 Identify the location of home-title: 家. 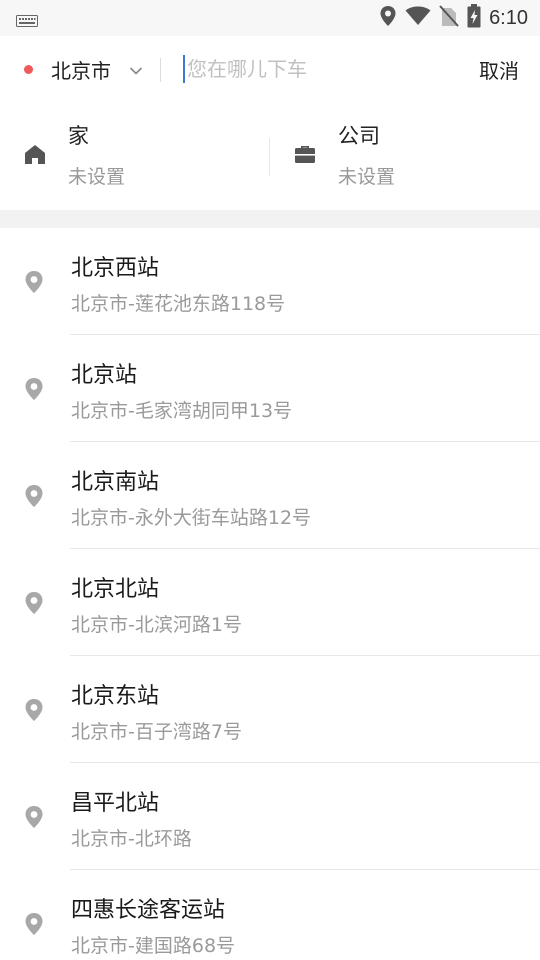
(78, 136).